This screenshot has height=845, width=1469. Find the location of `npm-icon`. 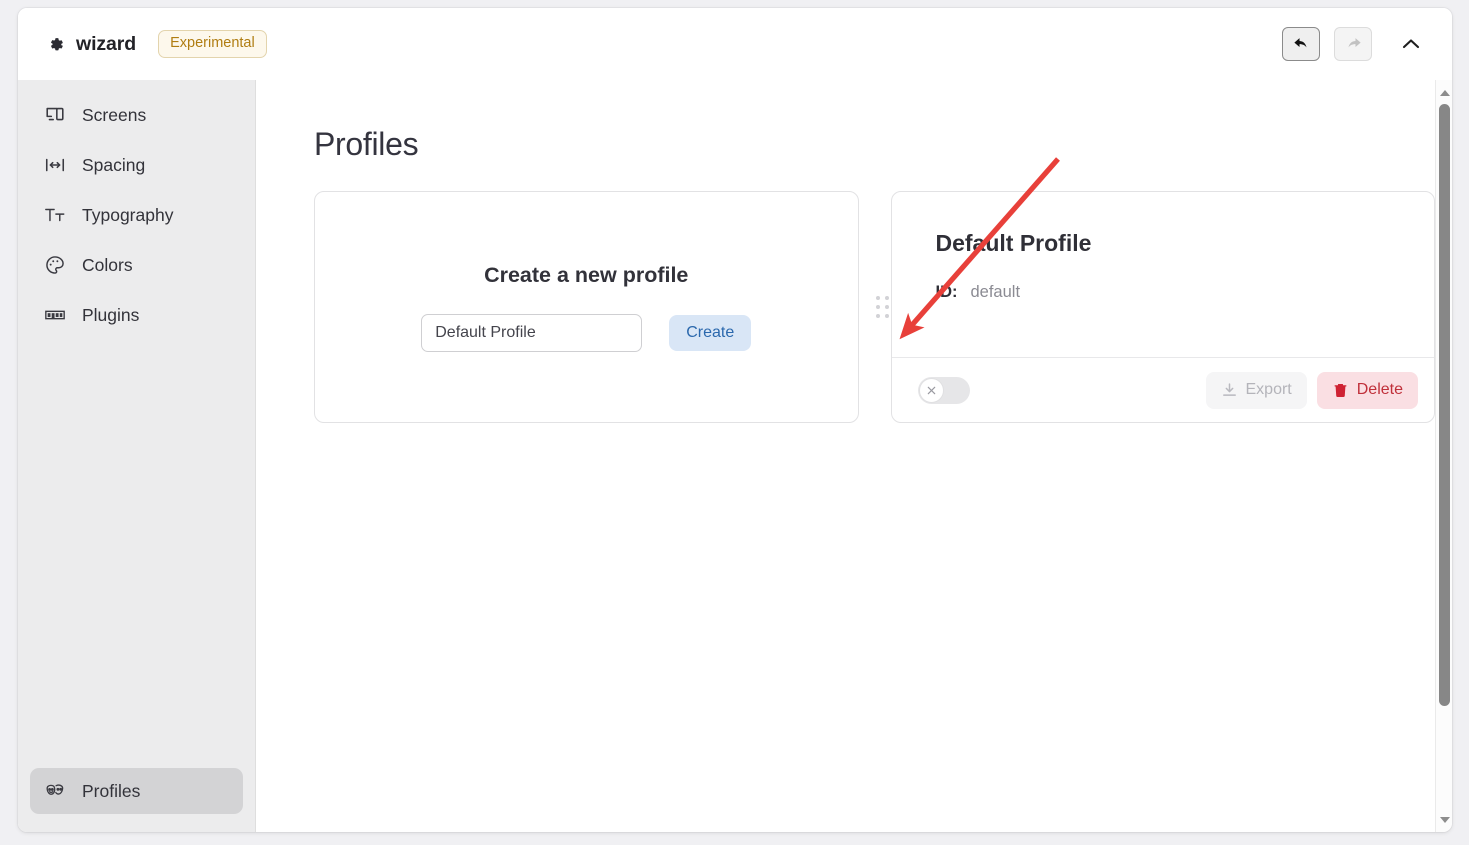

npm-icon is located at coordinates (55, 315).